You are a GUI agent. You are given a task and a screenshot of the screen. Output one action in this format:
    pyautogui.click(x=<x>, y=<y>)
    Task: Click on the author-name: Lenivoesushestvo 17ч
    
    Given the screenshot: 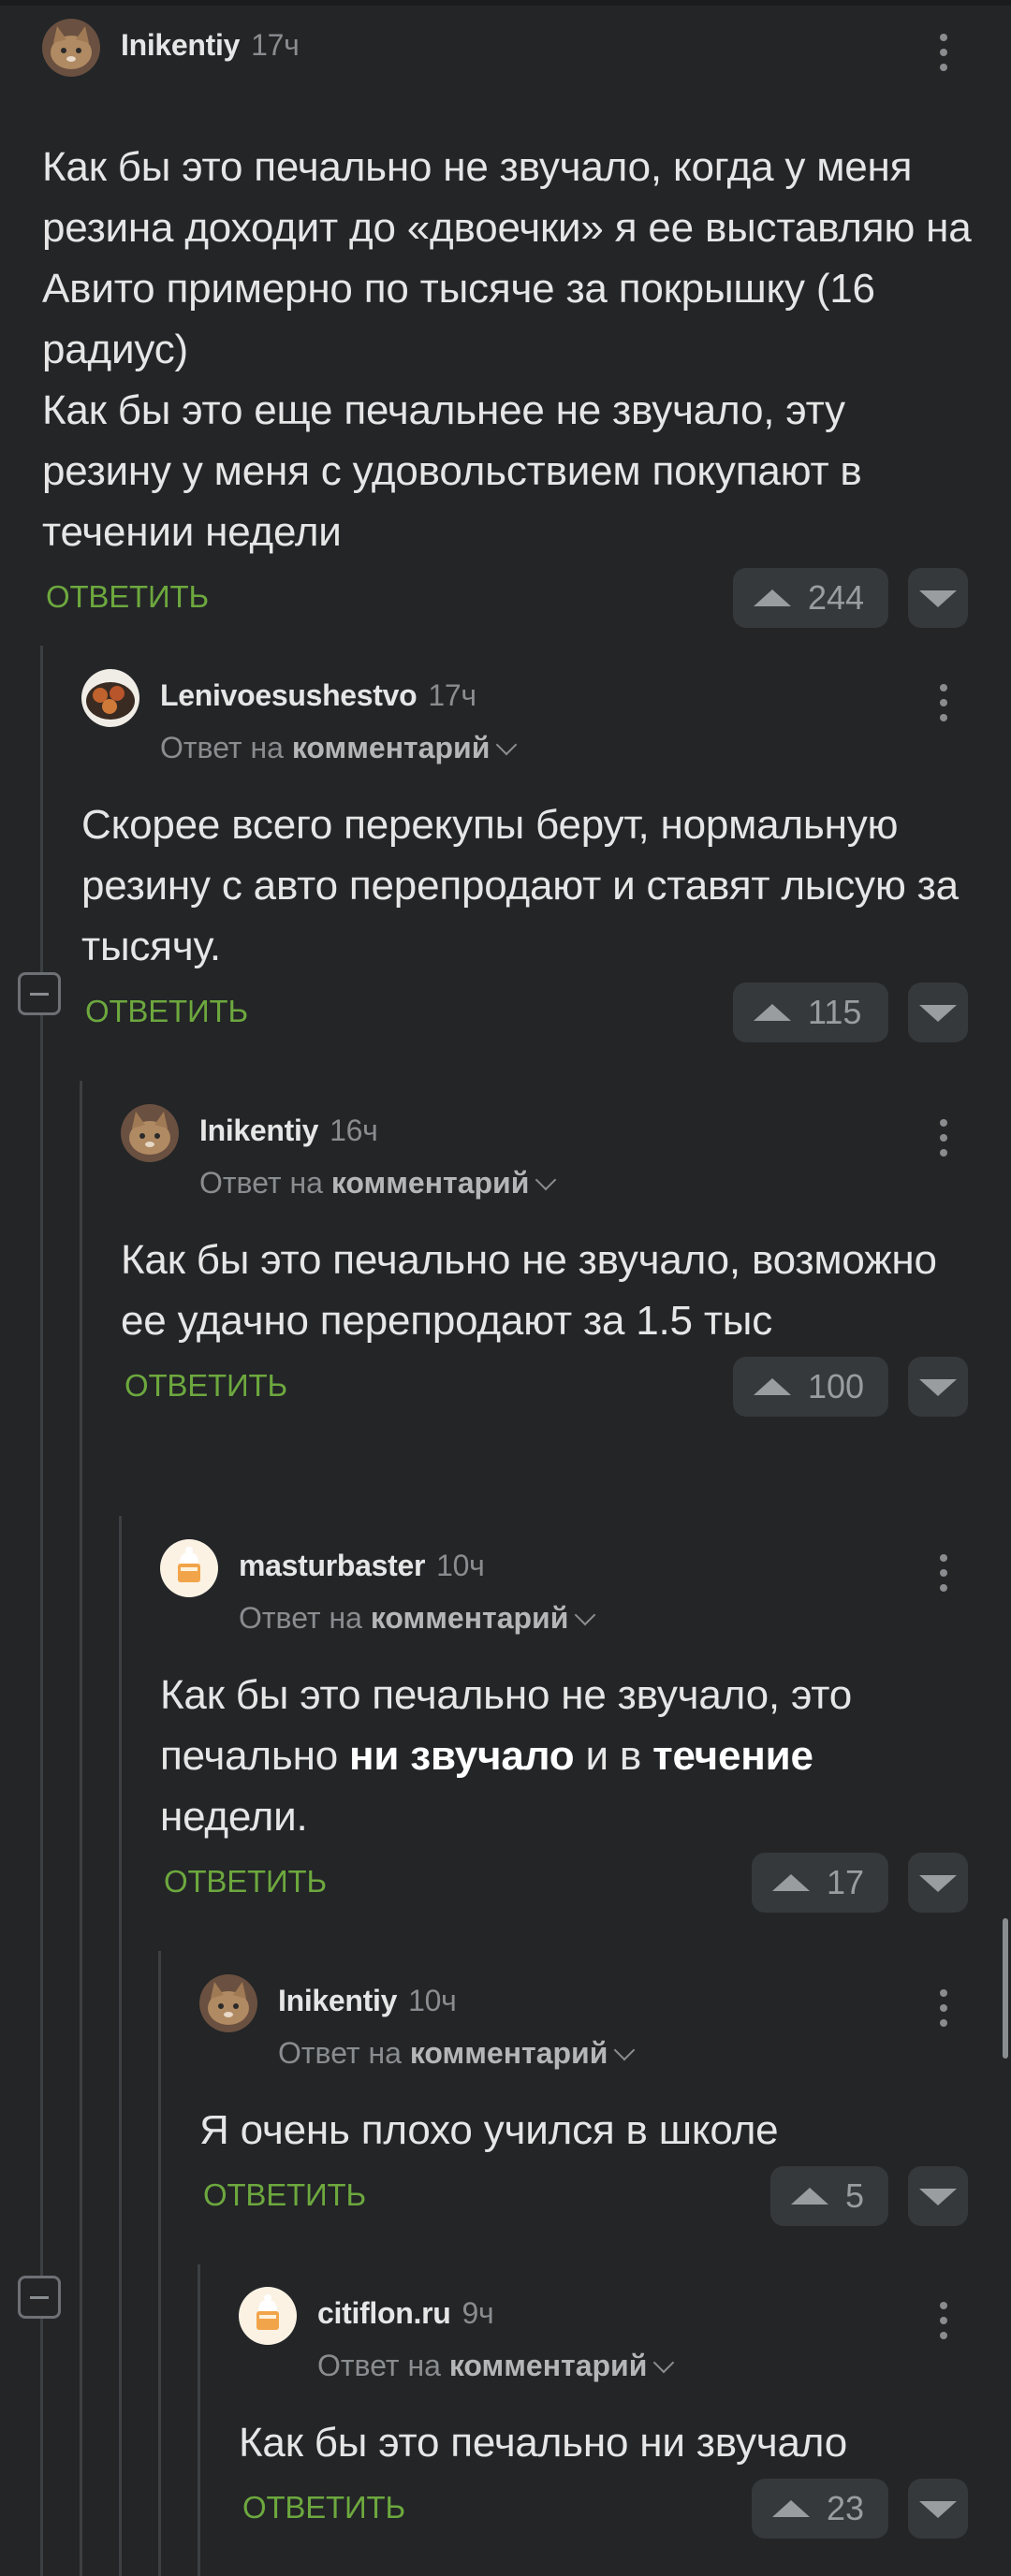 What is the action you would take?
    pyautogui.click(x=318, y=695)
    